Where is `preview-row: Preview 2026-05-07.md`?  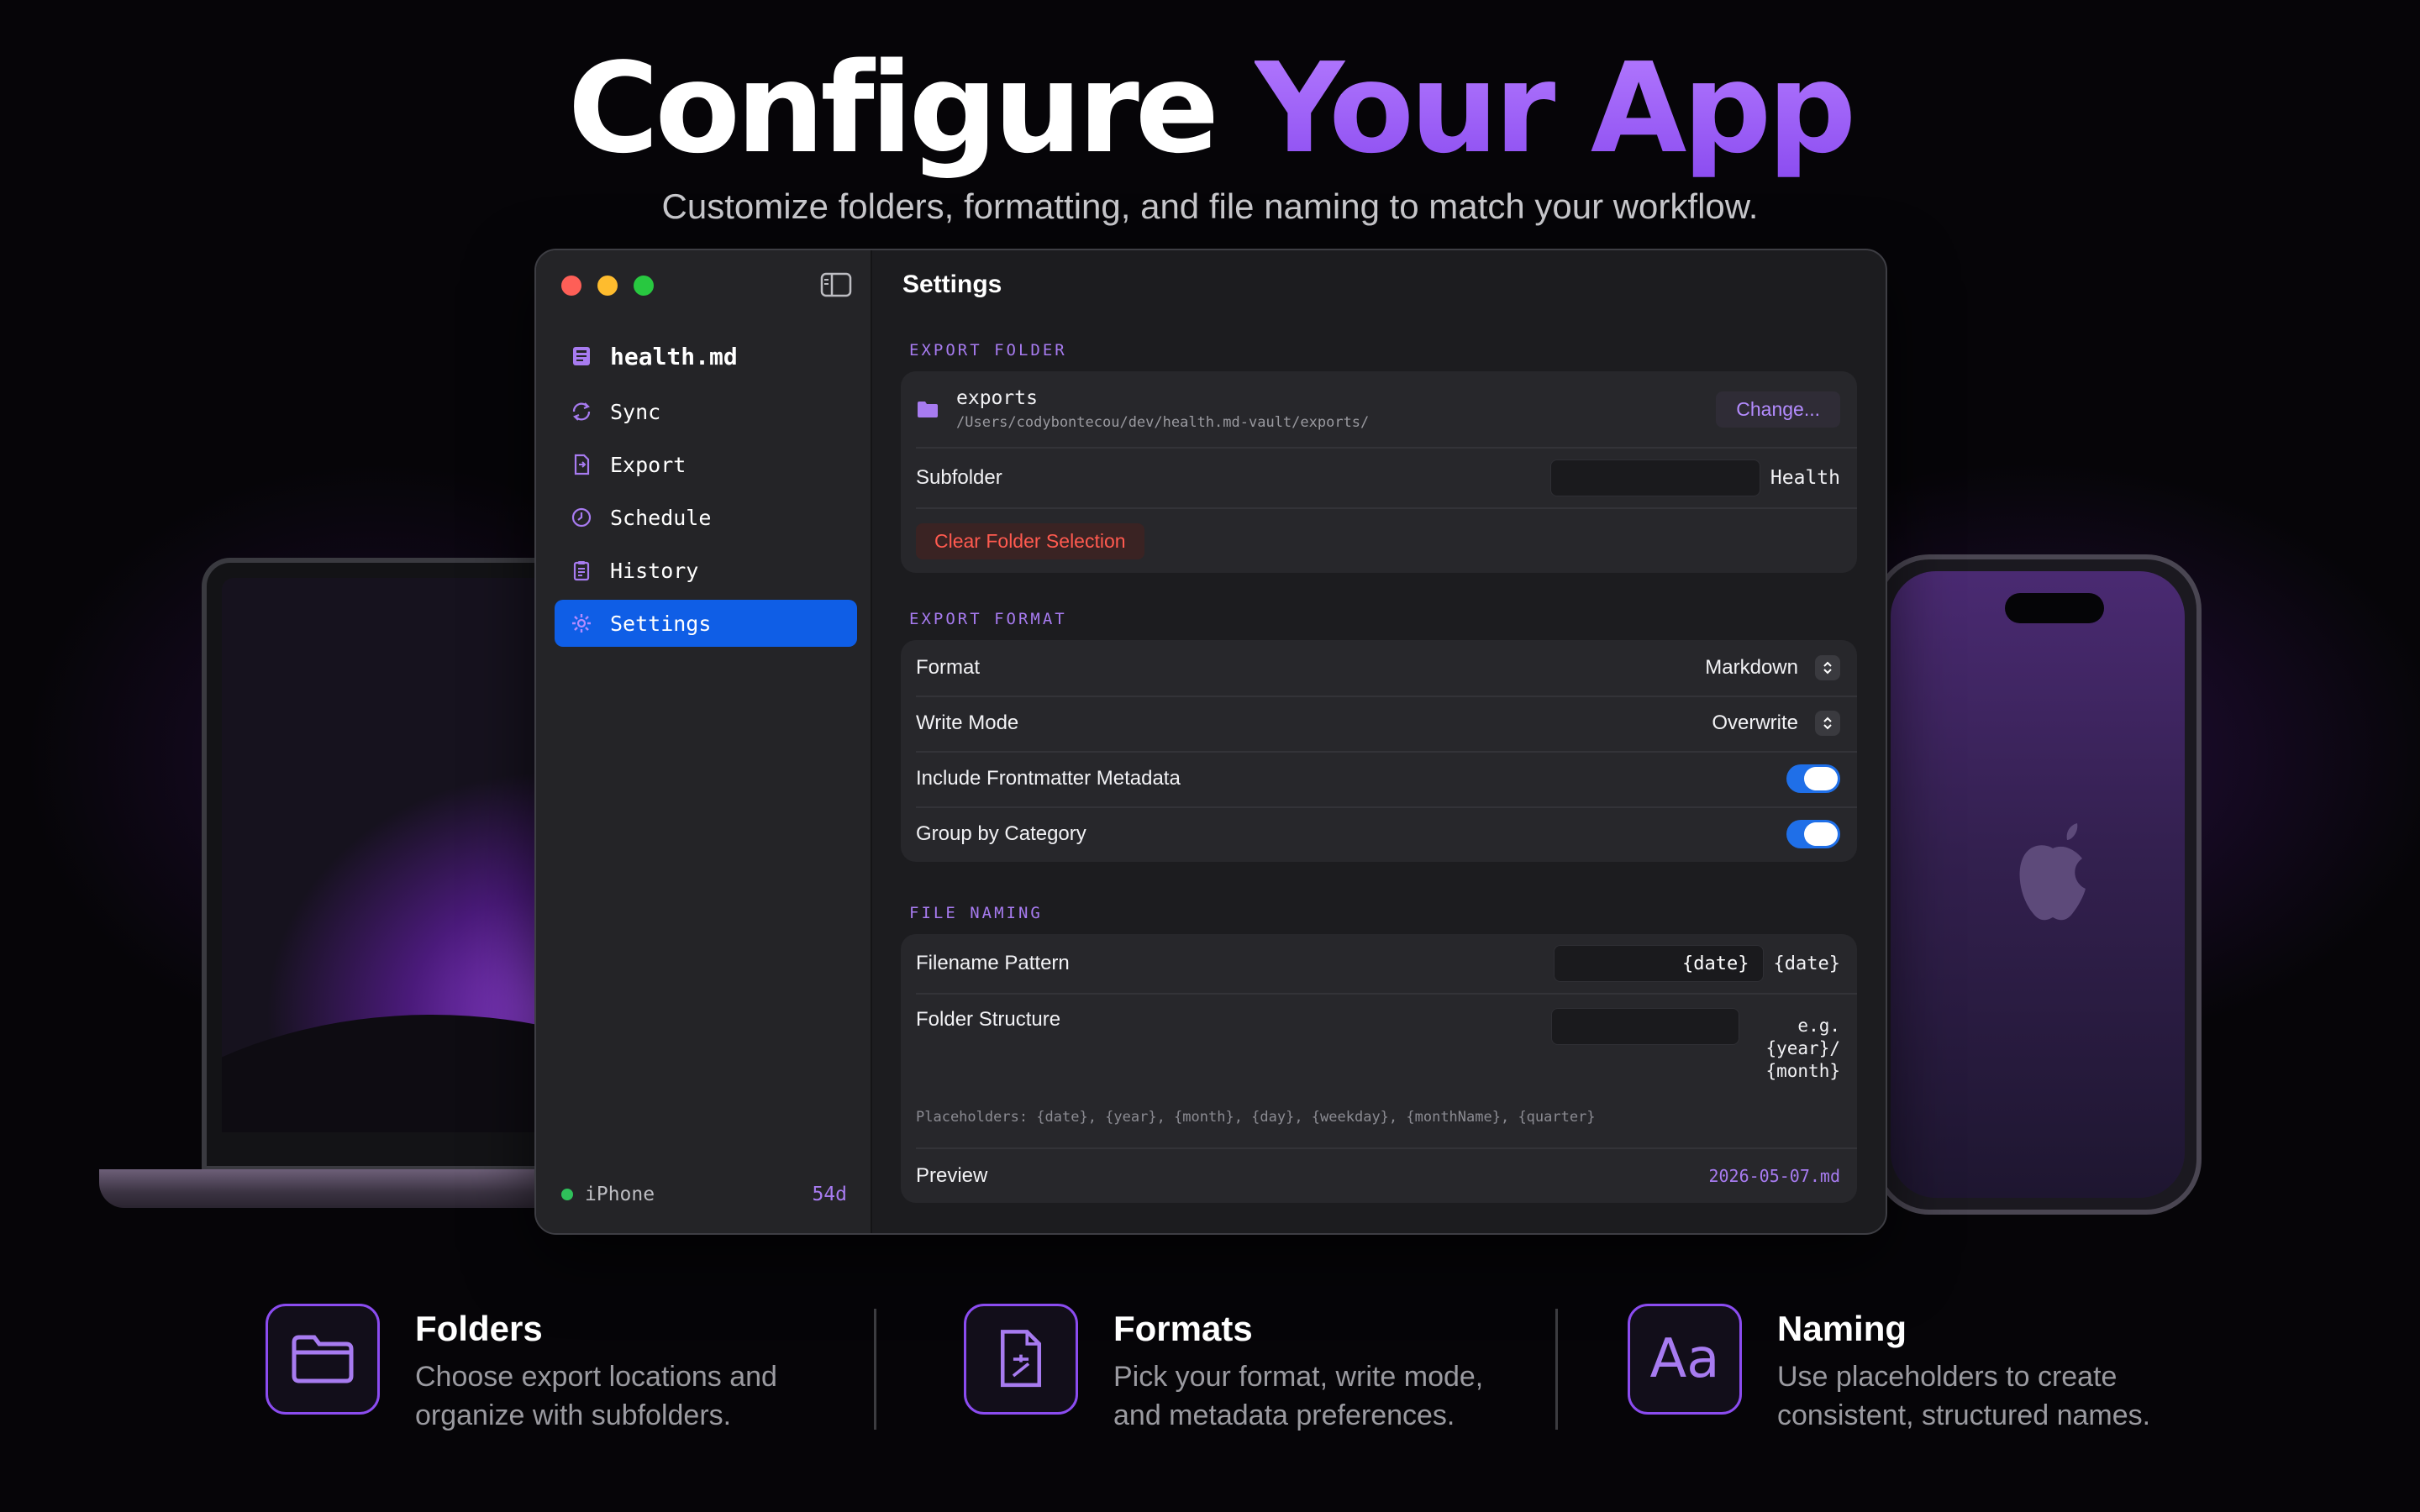
preview-row: Preview 2026-05-07.md is located at coordinates (1379, 1176).